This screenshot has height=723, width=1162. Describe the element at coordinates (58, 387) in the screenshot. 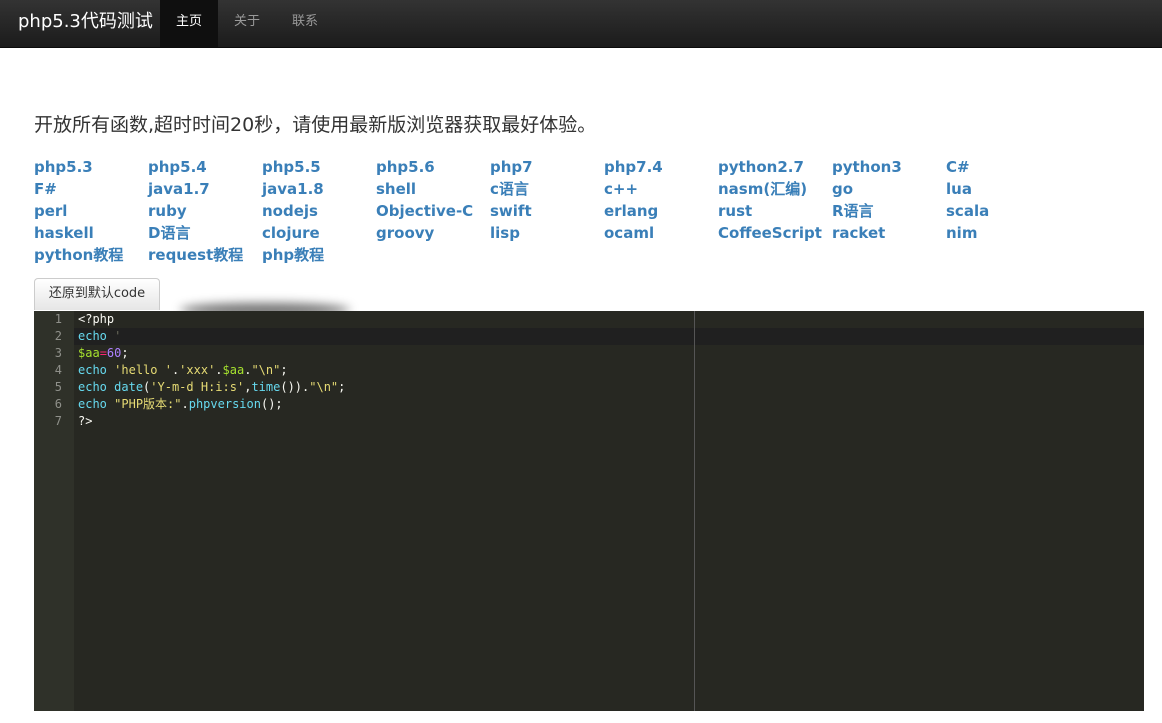

I see `line-number: 5` at that location.